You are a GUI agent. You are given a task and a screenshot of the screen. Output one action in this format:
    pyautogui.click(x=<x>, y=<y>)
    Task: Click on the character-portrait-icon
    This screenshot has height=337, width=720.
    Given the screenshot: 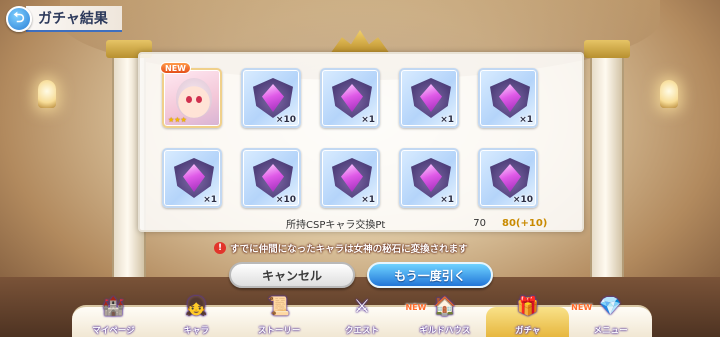 What is the action you would take?
    pyautogui.click(x=194, y=98)
    